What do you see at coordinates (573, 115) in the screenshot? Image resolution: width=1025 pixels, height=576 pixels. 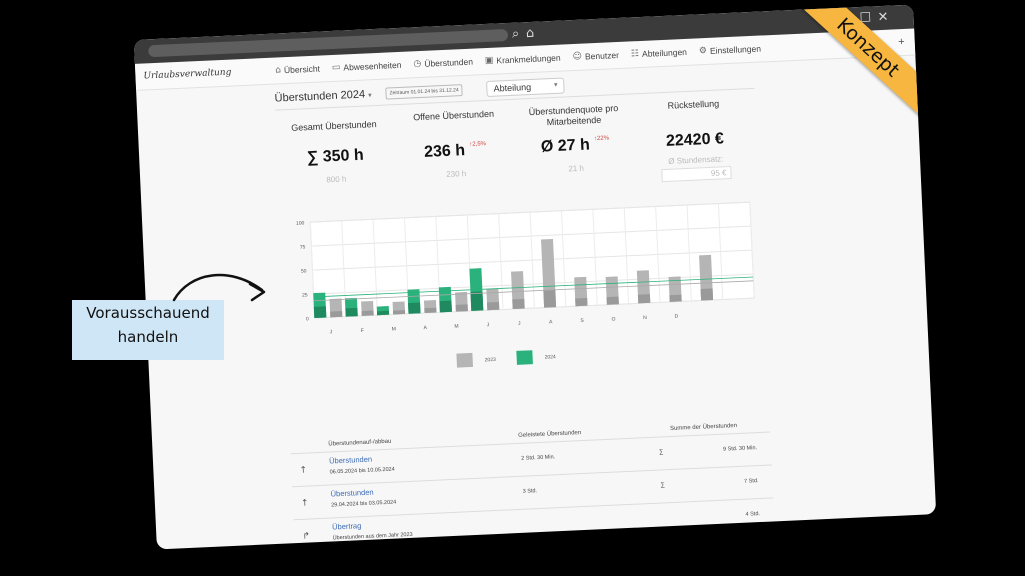 I see `kpi-label: Überstundenquote pro Mitarbeitende` at bounding box center [573, 115].